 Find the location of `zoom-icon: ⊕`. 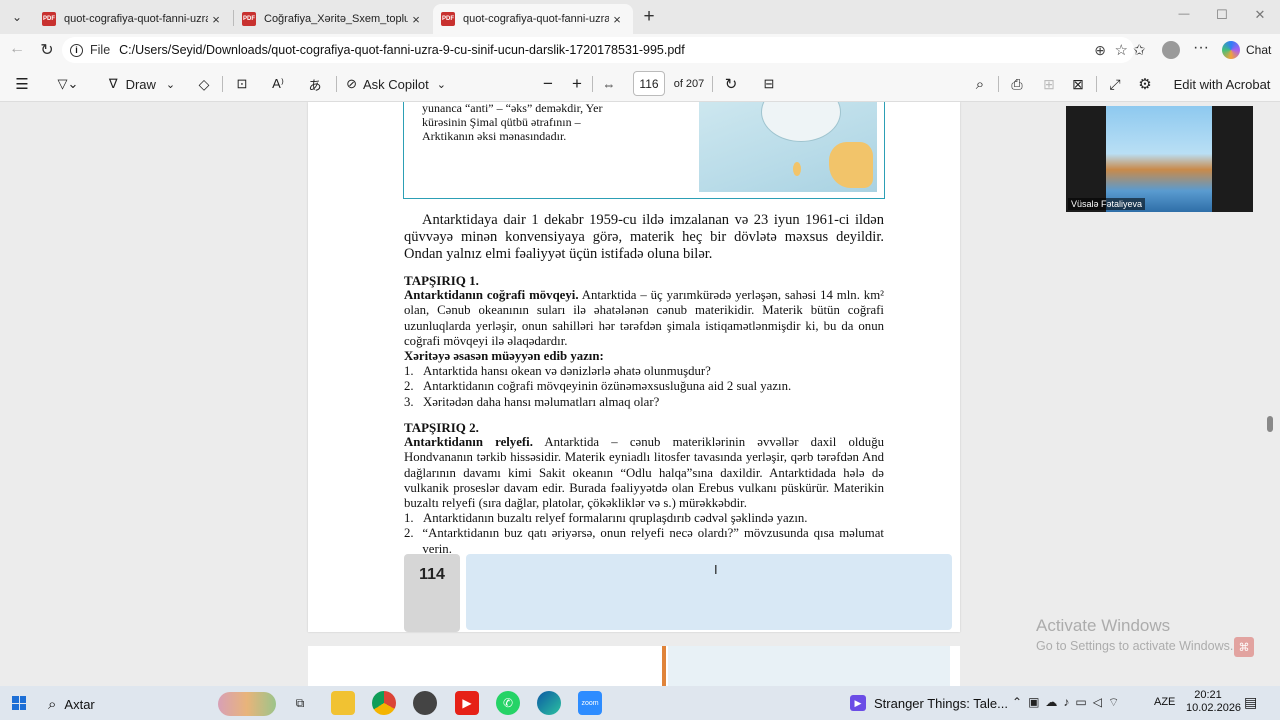

zoom-icon: ⊕ is located at coordinates (1100, 50).